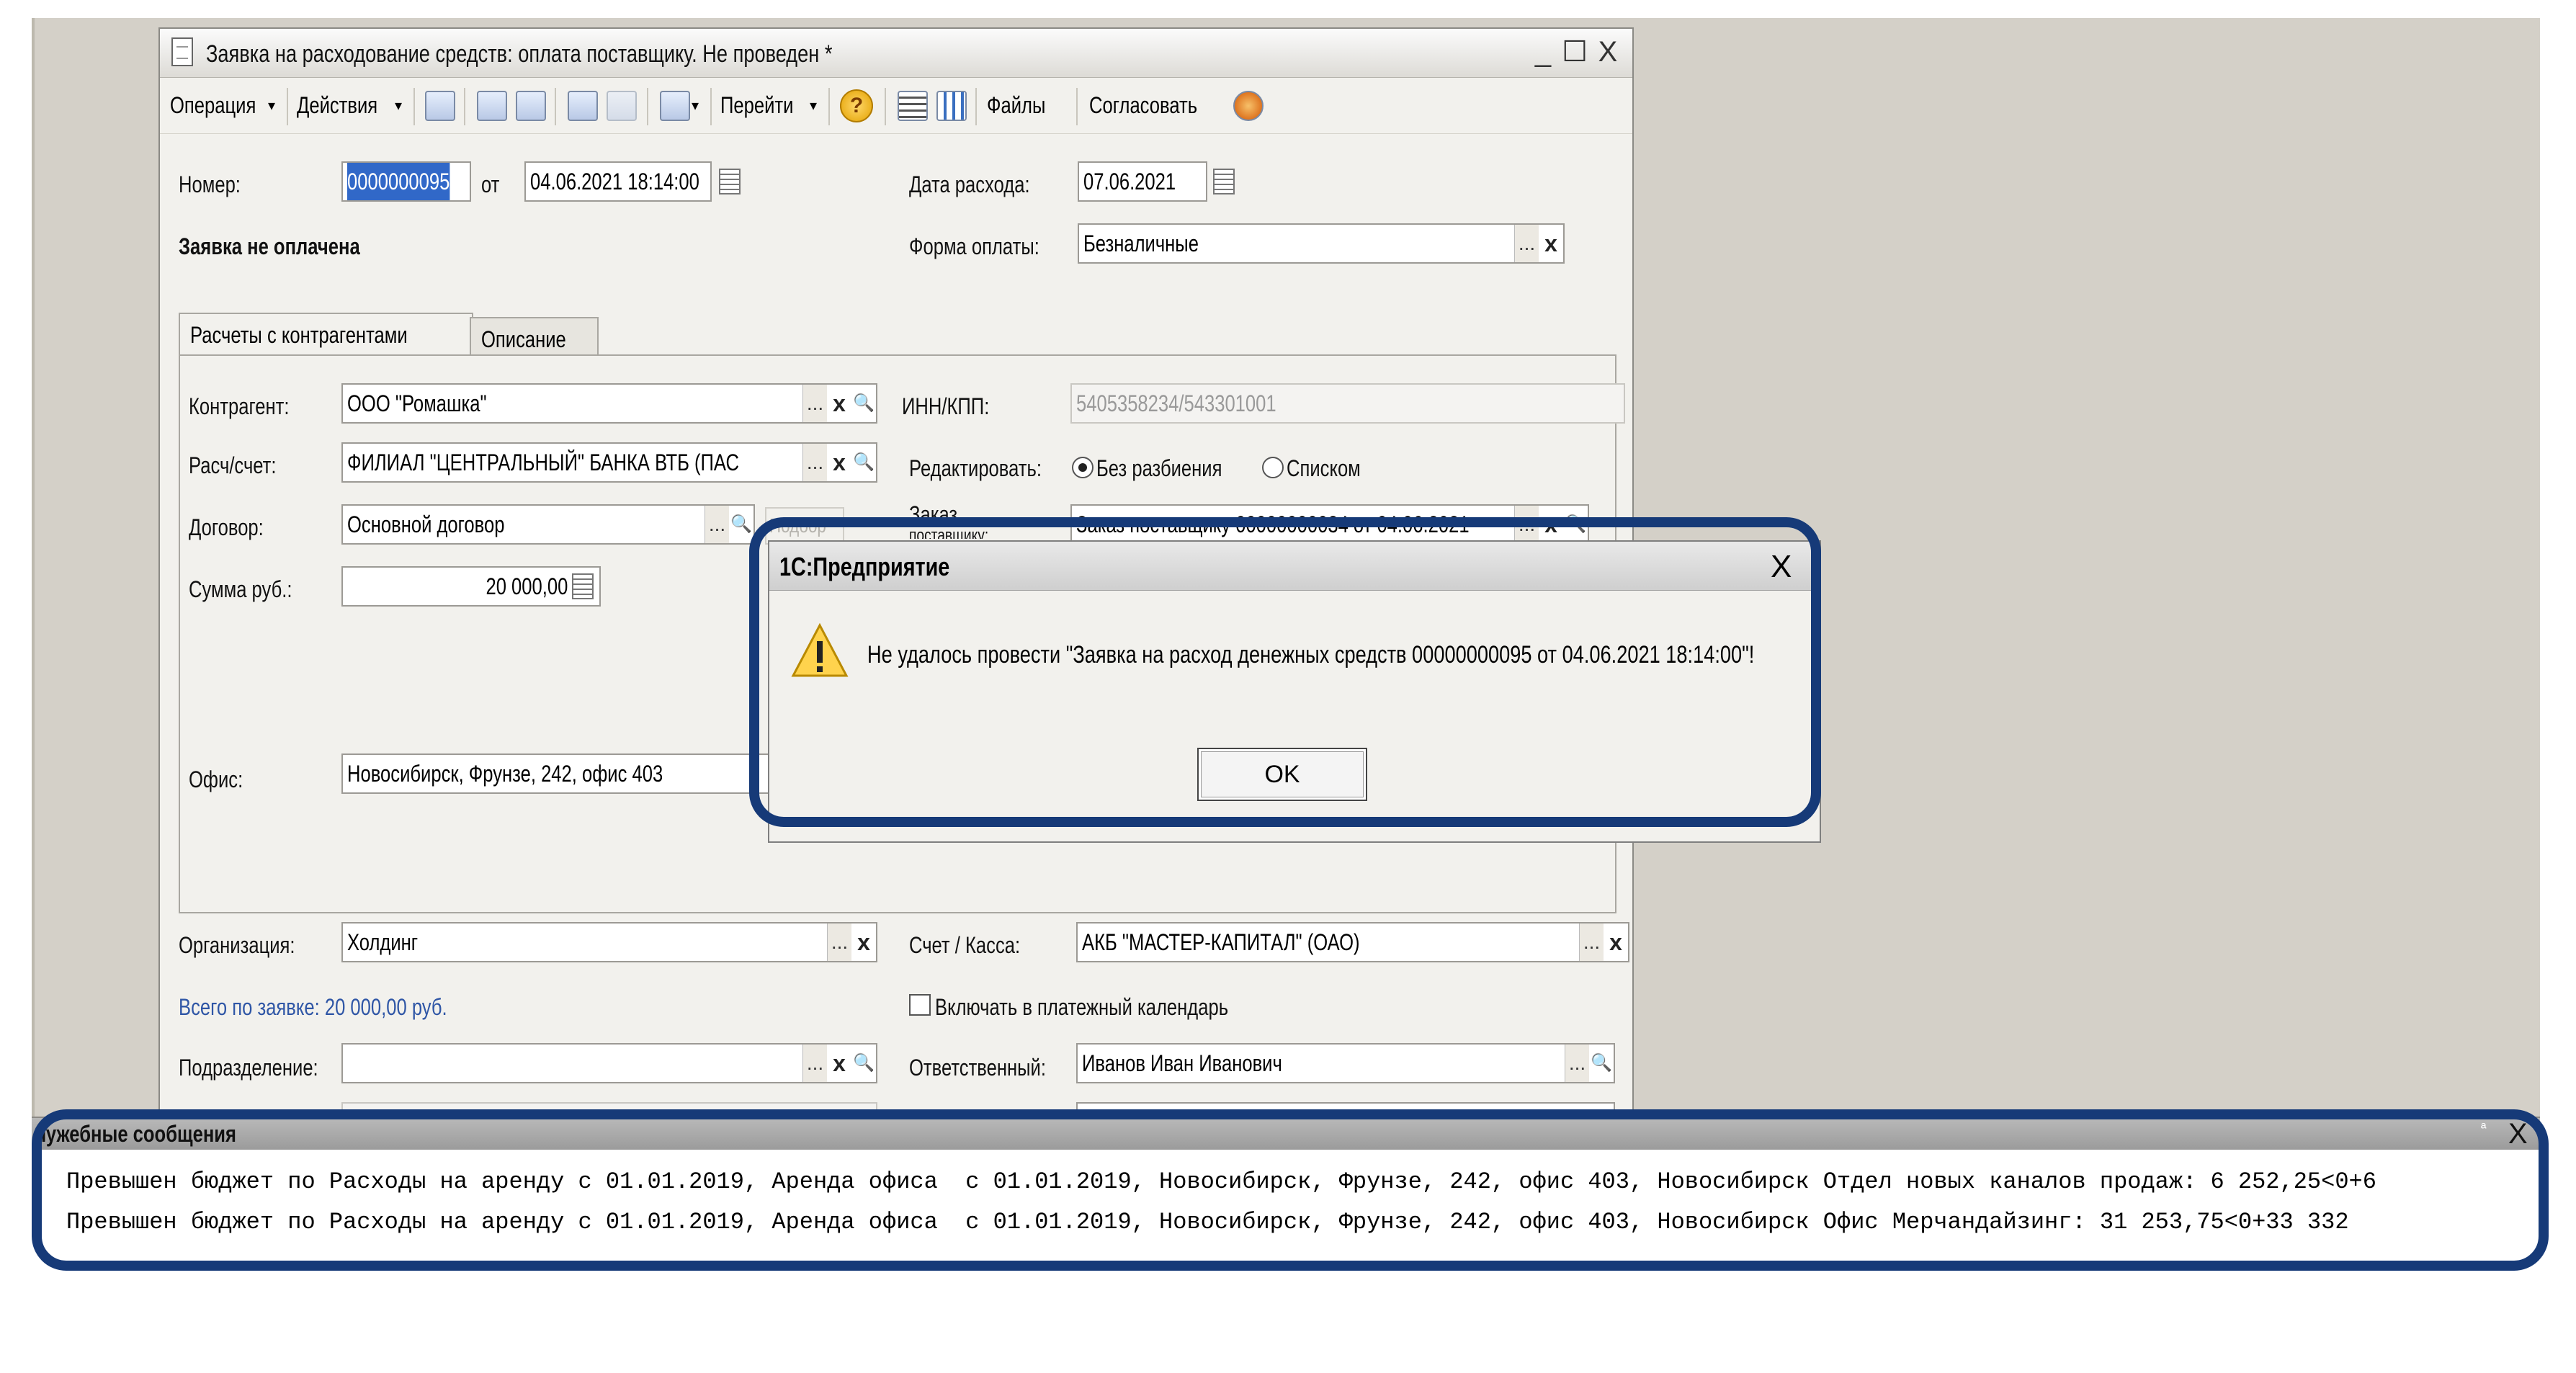 Image resolution: width=2576 pixels, height=1373 pixels. What do you see at coordinates (1273, 467) in the screenshot?
I see `radio-list` at bounding box center [1273, 467].